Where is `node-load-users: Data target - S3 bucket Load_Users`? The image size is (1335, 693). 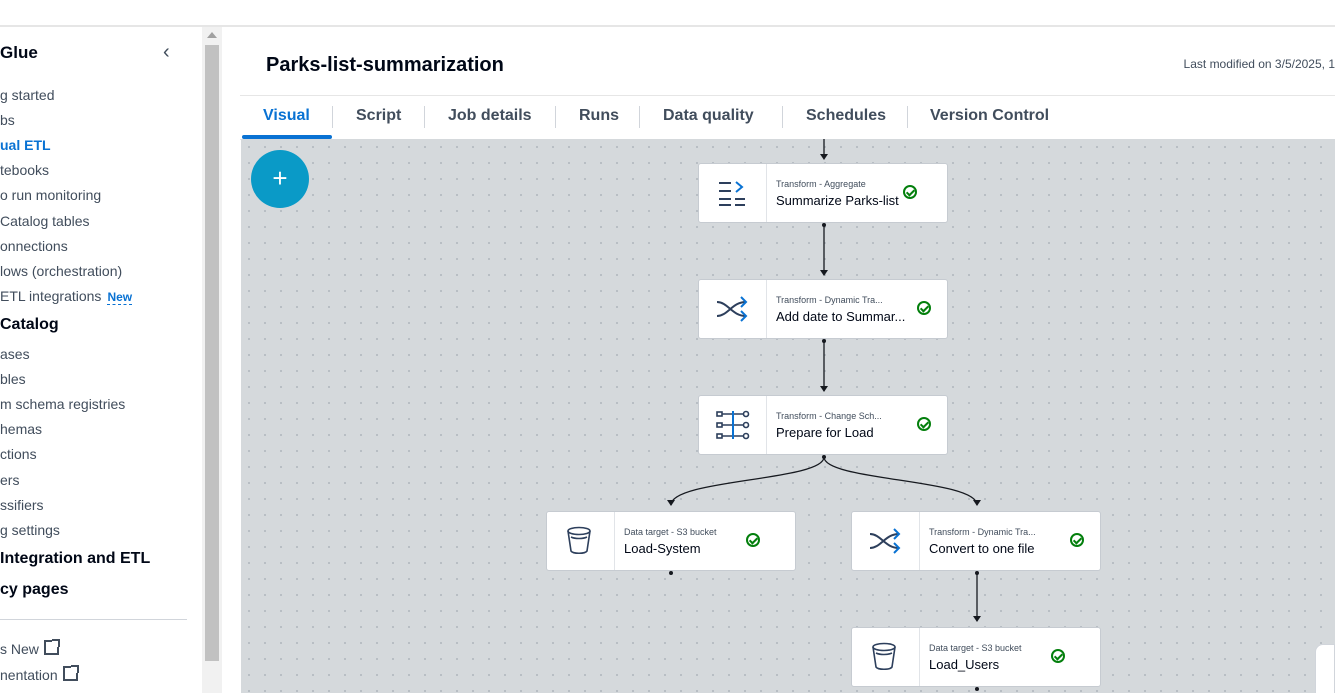
node-load-users: Data target - S3 bucket Load_Users is located at coordinates (976, 657).